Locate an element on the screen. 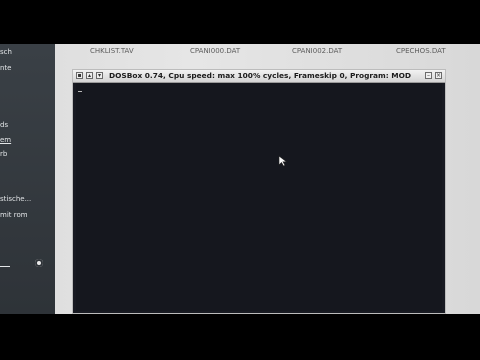  sticky-icon: ▾ is located at coordinates (99, 75).